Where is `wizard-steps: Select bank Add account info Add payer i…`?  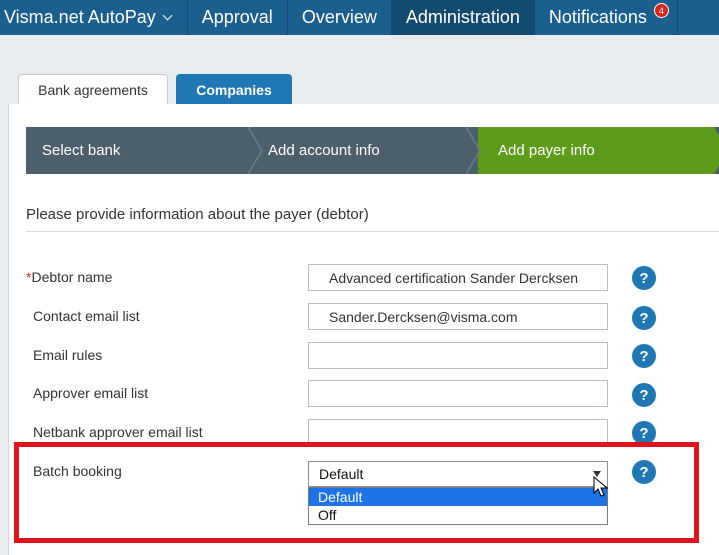
wizard-steps: Select bank Add account info Add payer i… is located at coordinates (372, 150).